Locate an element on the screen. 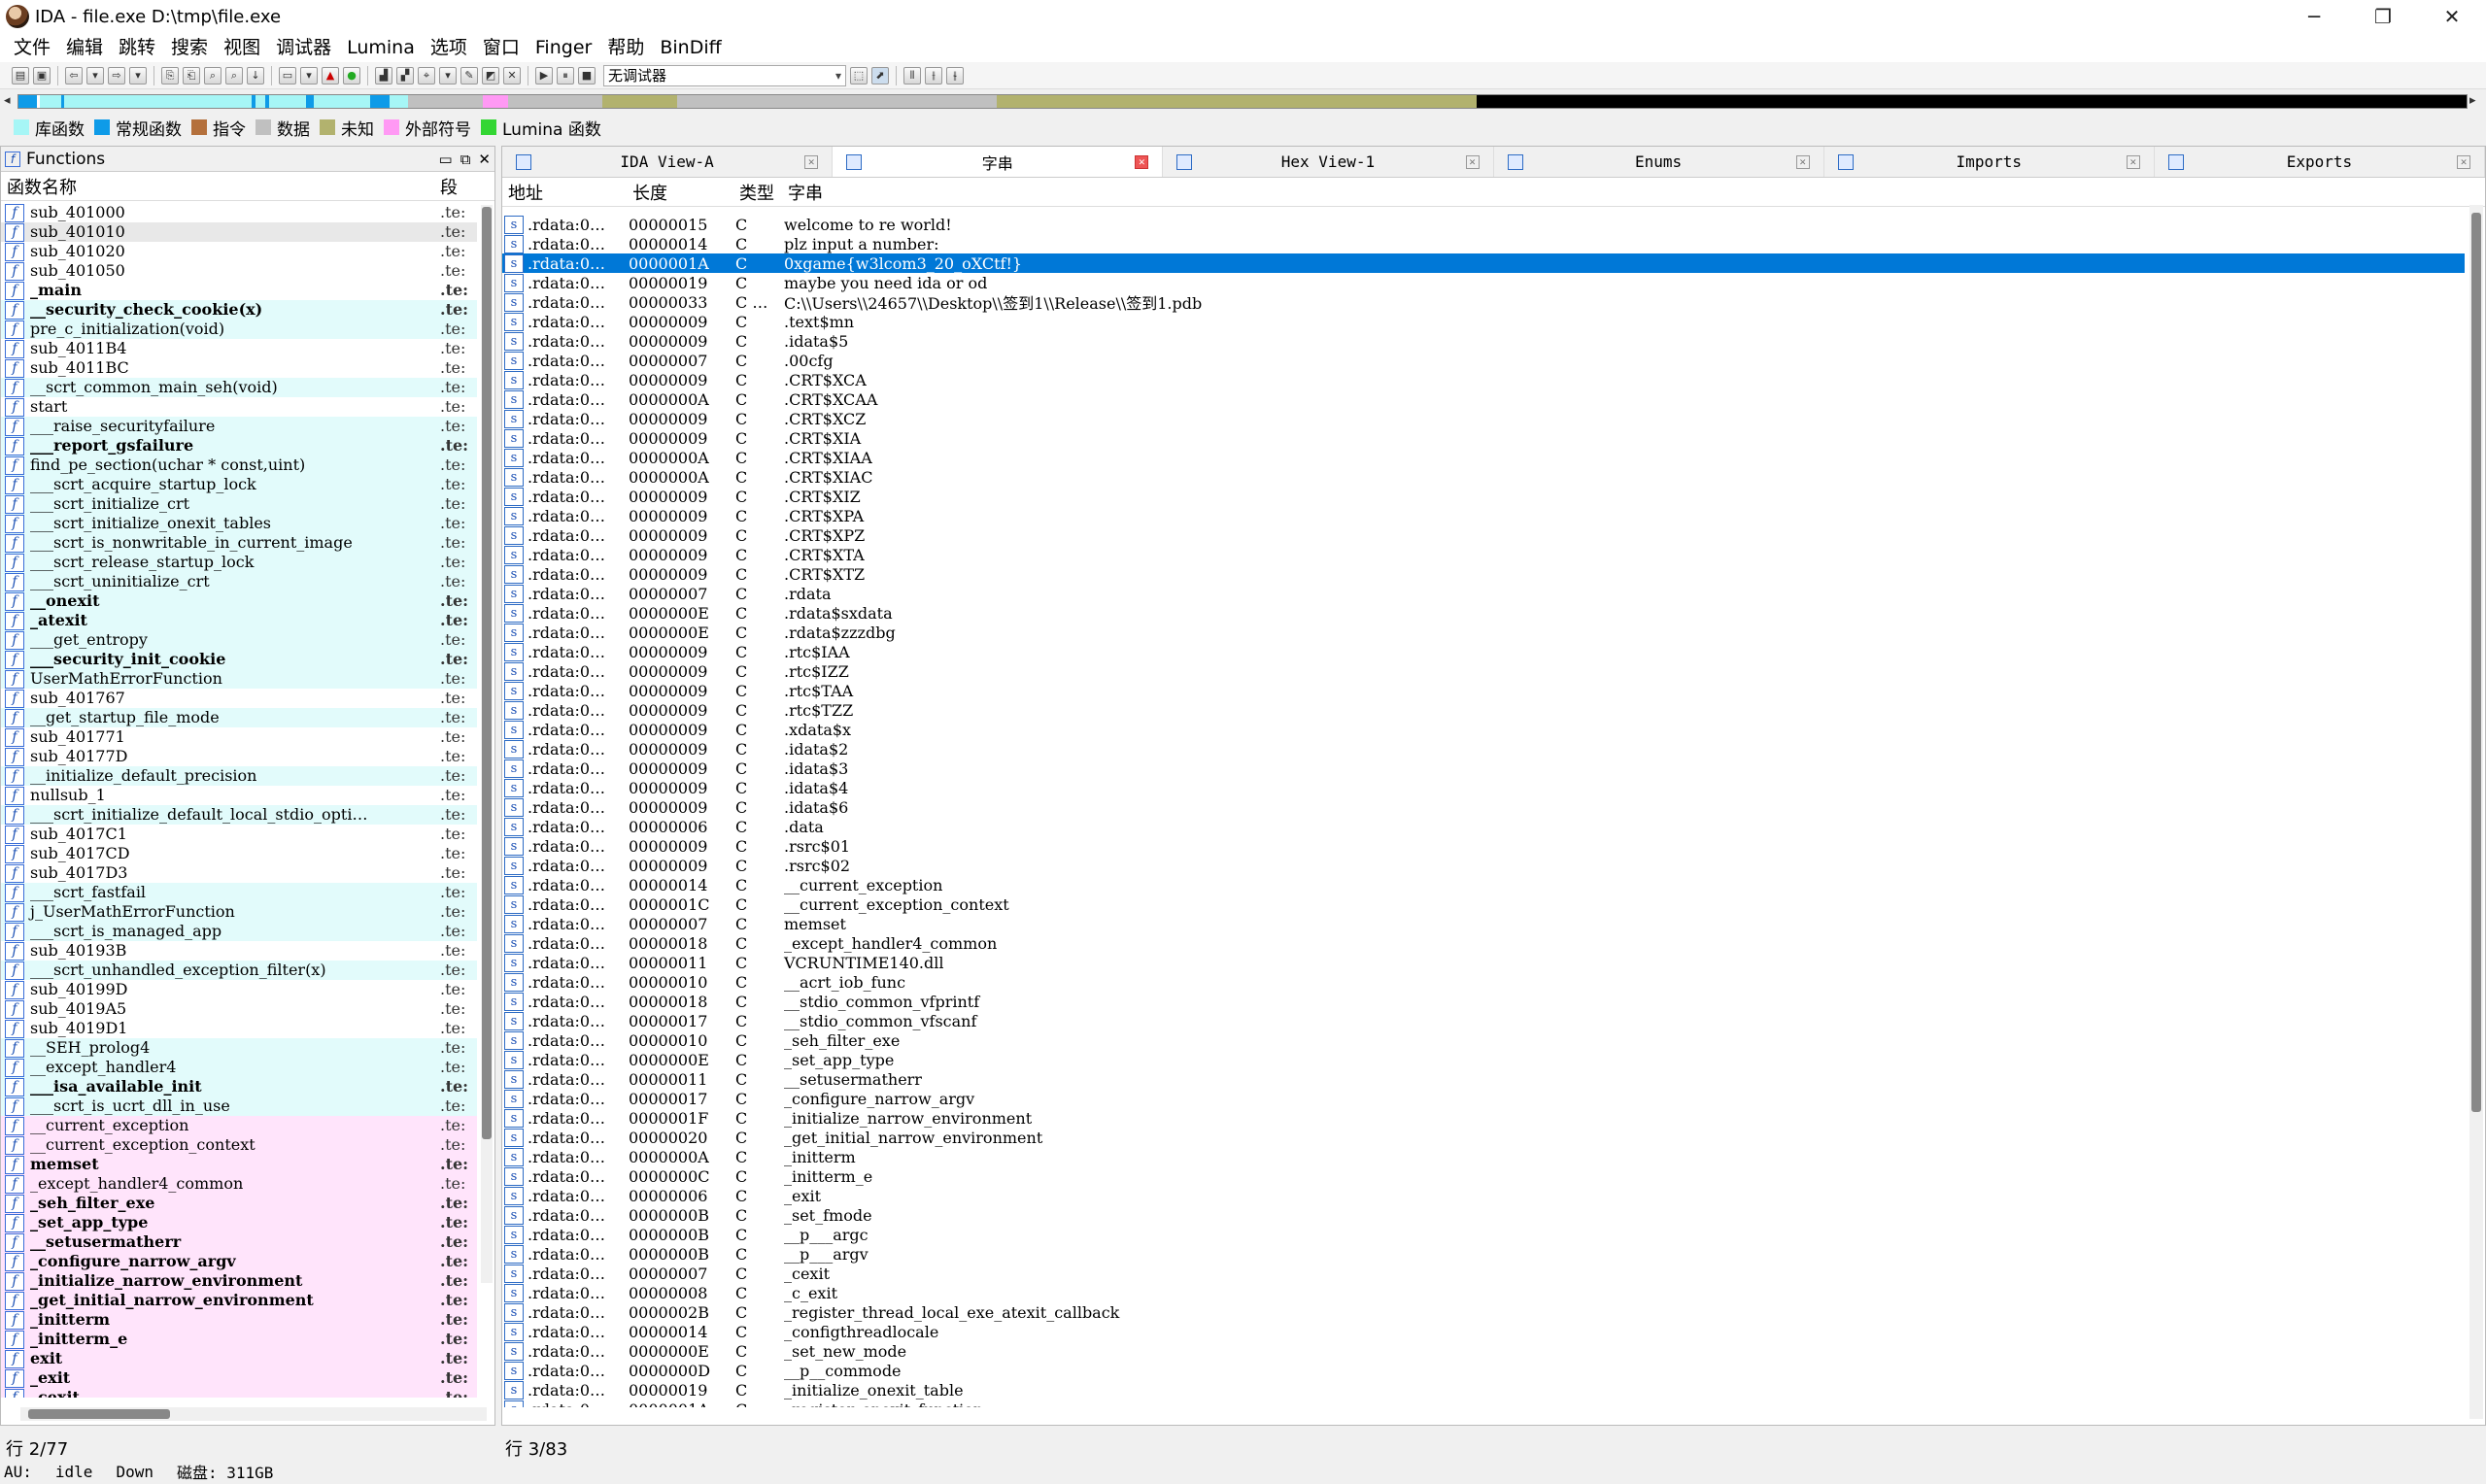  string-row: s .rdata:0… 00000014 C _configthreadlocale is located at coordinates (1483, 1331).